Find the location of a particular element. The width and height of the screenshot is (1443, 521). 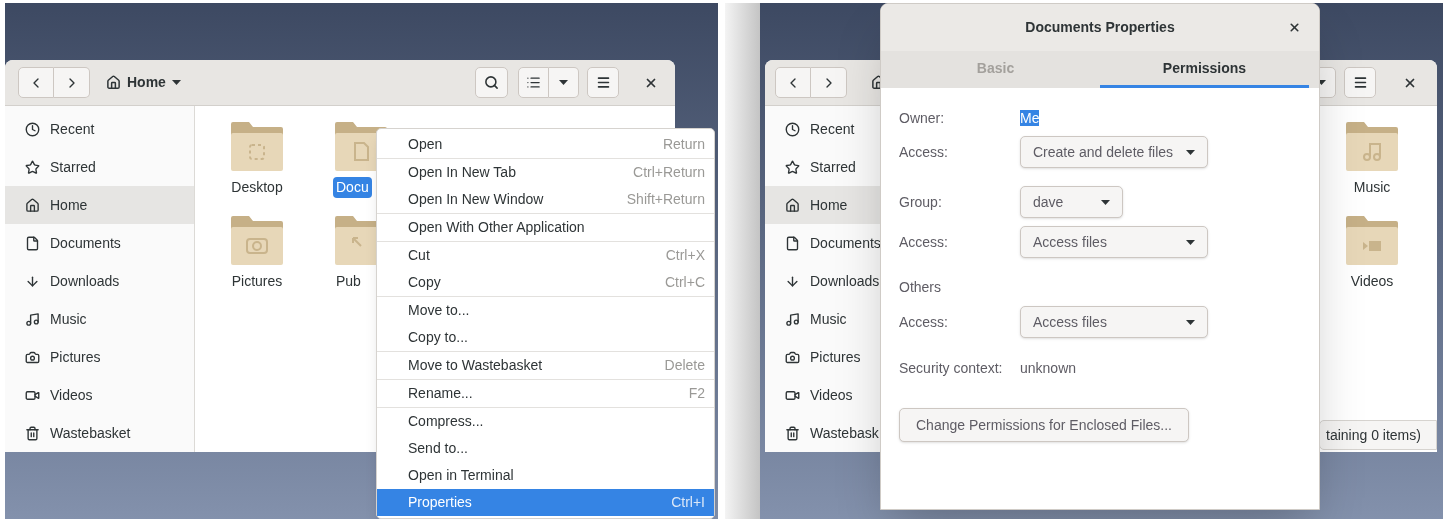

menu-item: Open In New Window Shift+Return is located at coordinates (545, 199).